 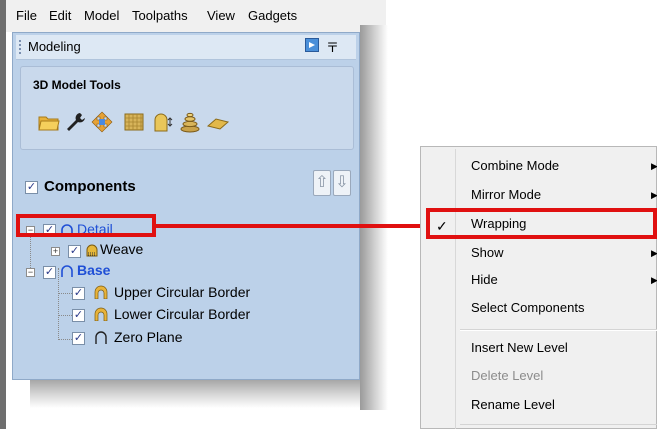 I want to click on flat-plane-icon, so click(x=218, y=122).